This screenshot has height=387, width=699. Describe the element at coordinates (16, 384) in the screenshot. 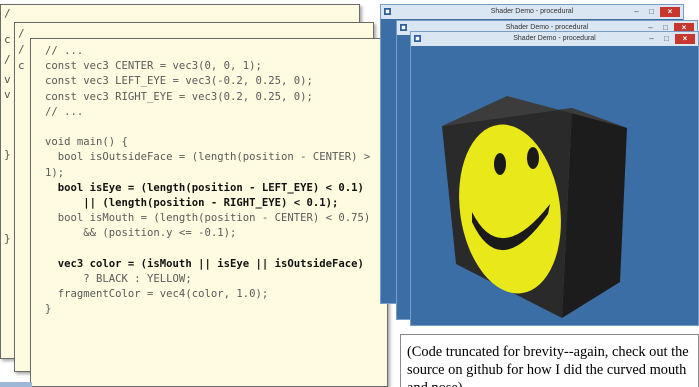

I see `taskbar-strip` at that location.